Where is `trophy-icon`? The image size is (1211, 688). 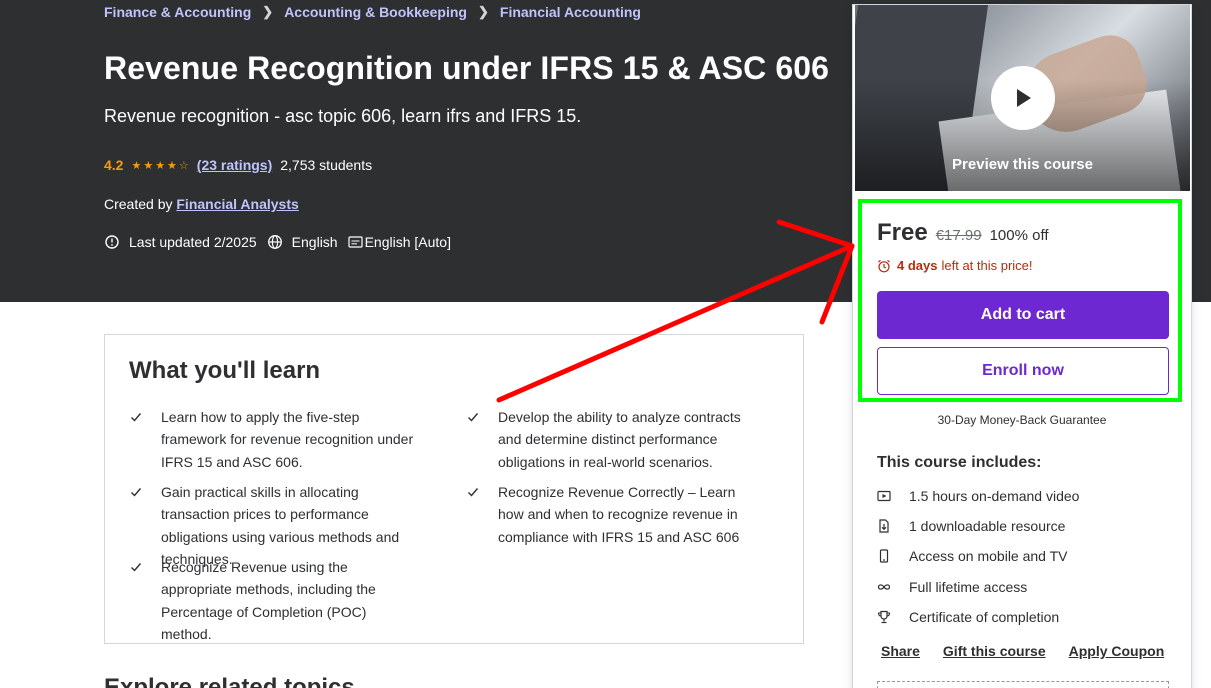 trophy-icon is located at coordinates (884, 617).